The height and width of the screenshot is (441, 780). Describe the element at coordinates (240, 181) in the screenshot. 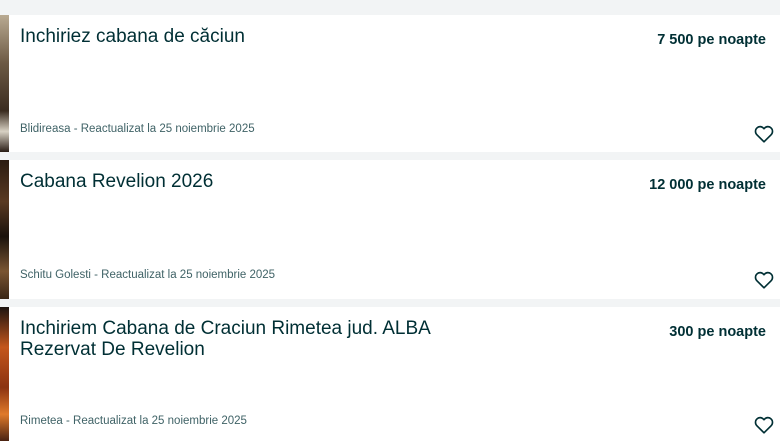

I see `listing-title: Cabana Revelion 2026` at that location.